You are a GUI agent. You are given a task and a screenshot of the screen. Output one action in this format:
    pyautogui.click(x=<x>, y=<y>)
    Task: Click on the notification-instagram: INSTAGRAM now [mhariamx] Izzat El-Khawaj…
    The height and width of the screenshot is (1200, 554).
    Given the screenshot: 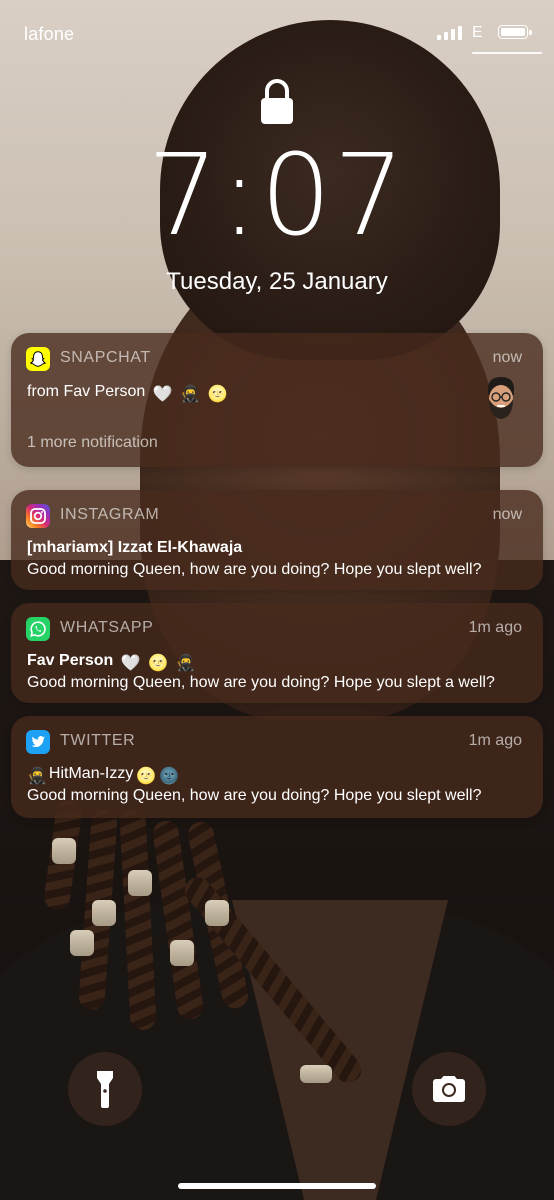 What is the action you would take?
    pyautogui.click(x=277, y=540)
    